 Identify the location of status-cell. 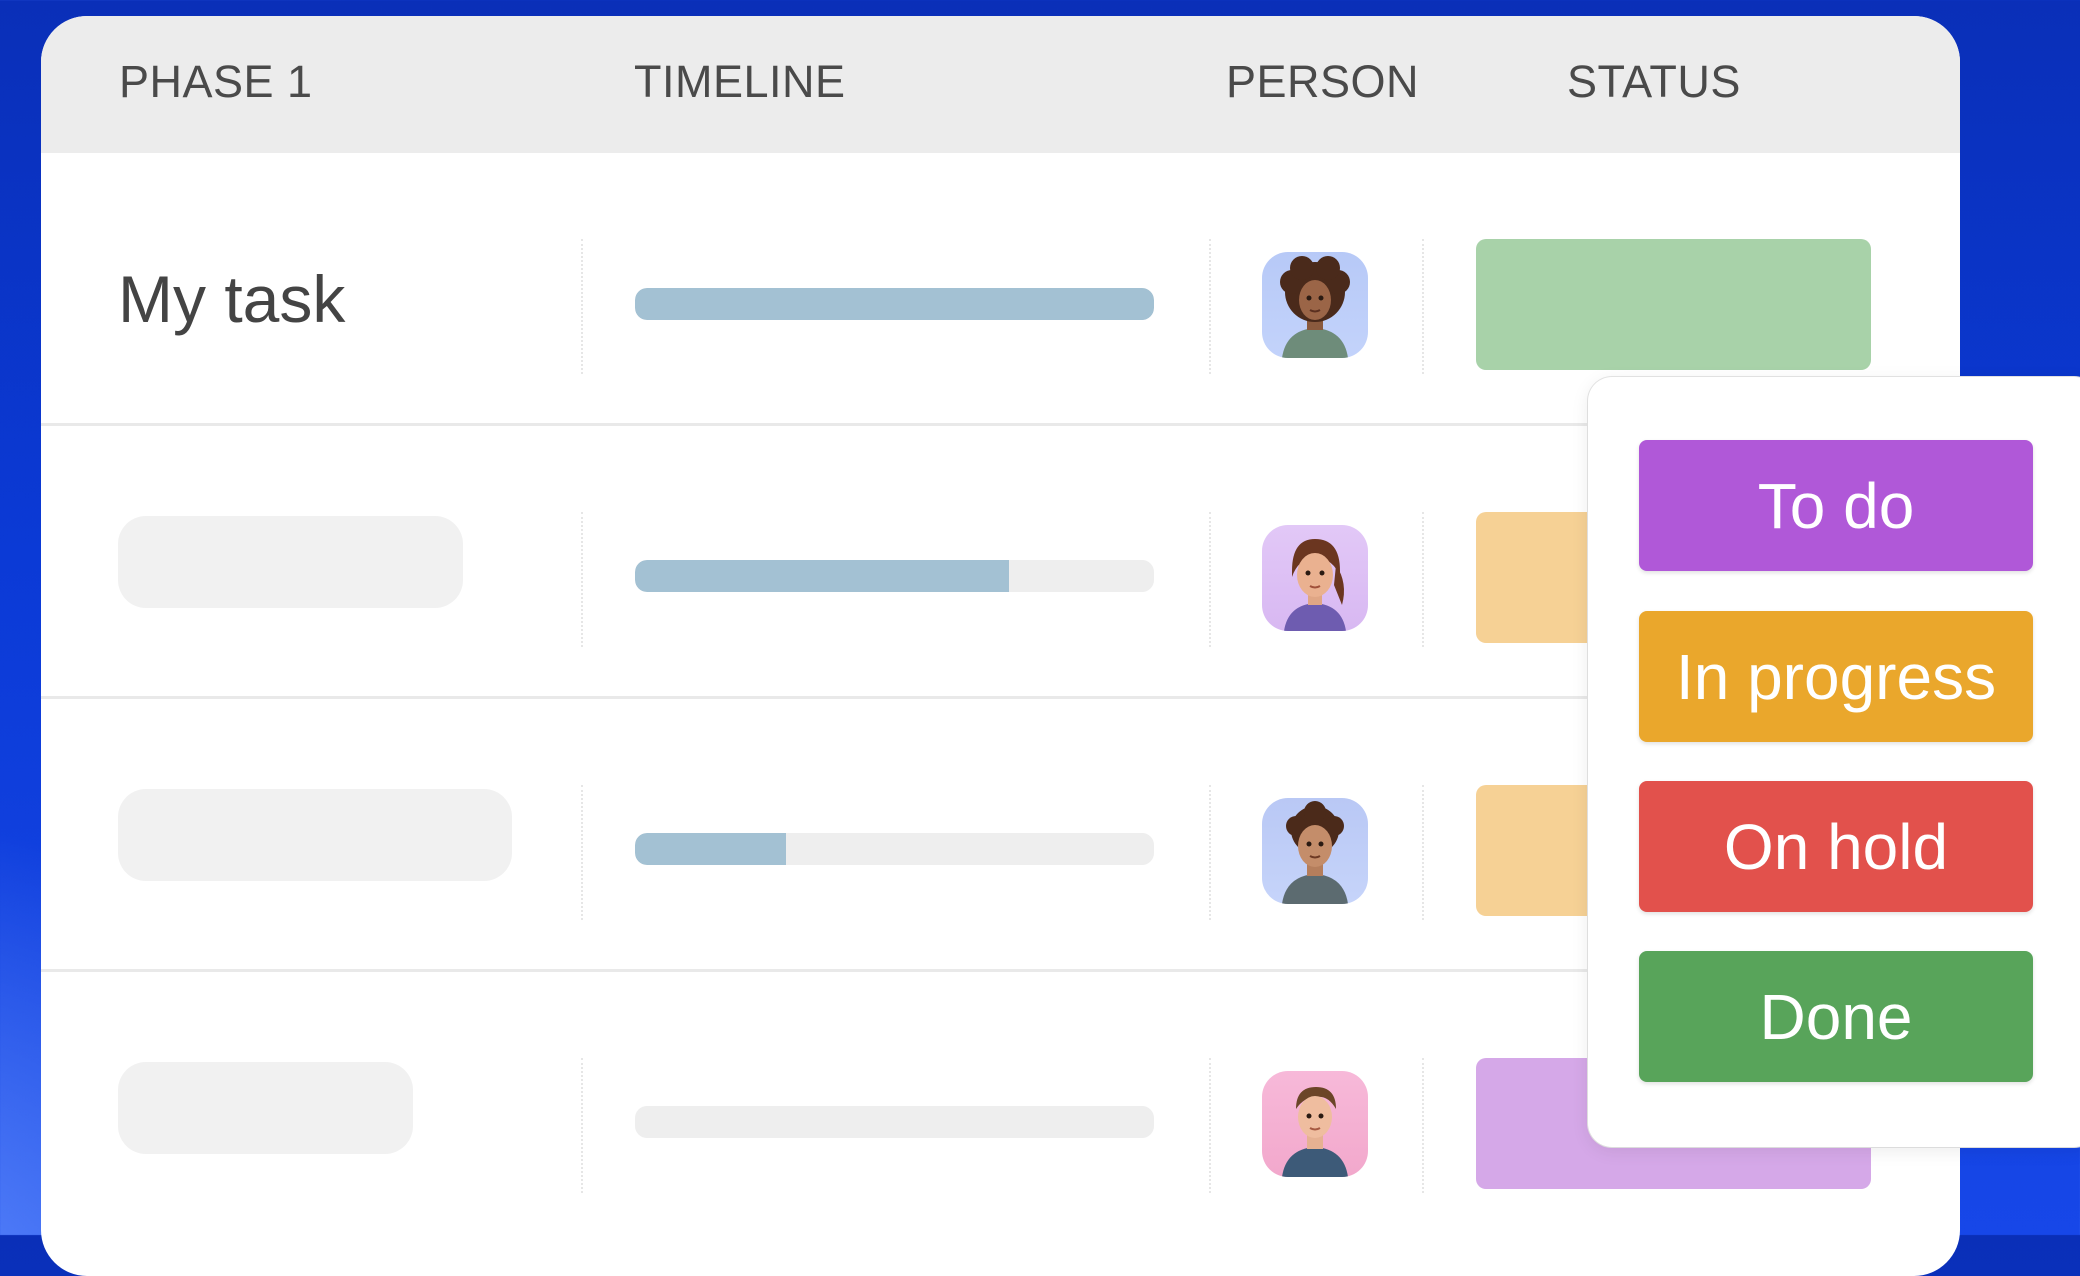
(1673, 304).